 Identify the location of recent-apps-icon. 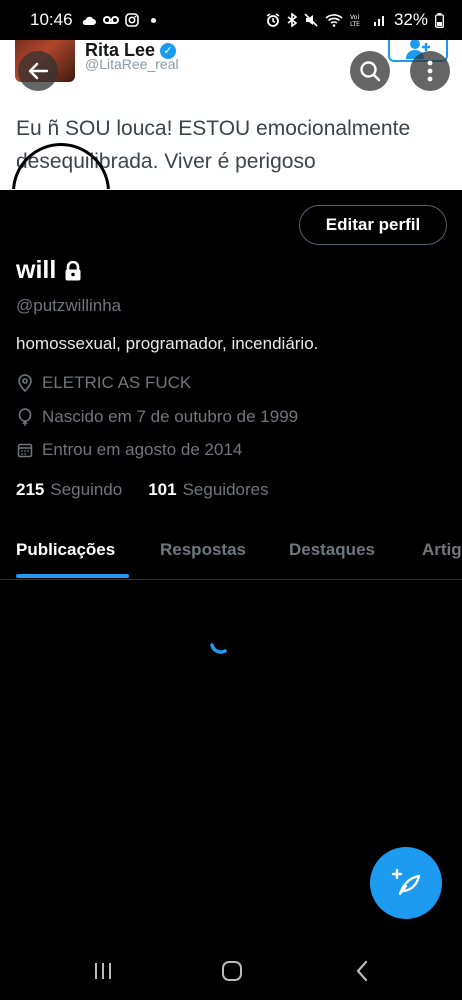
(103, 971).